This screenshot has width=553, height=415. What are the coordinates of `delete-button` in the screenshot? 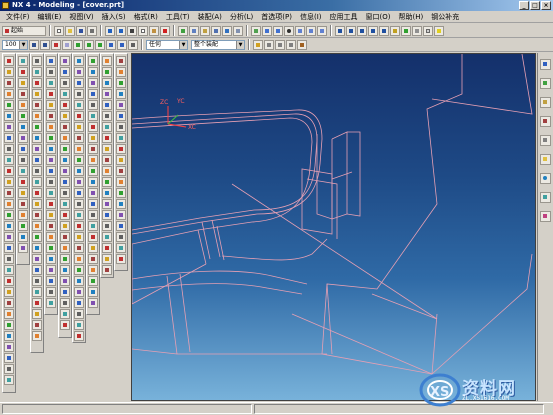 It's located at (165, 30).